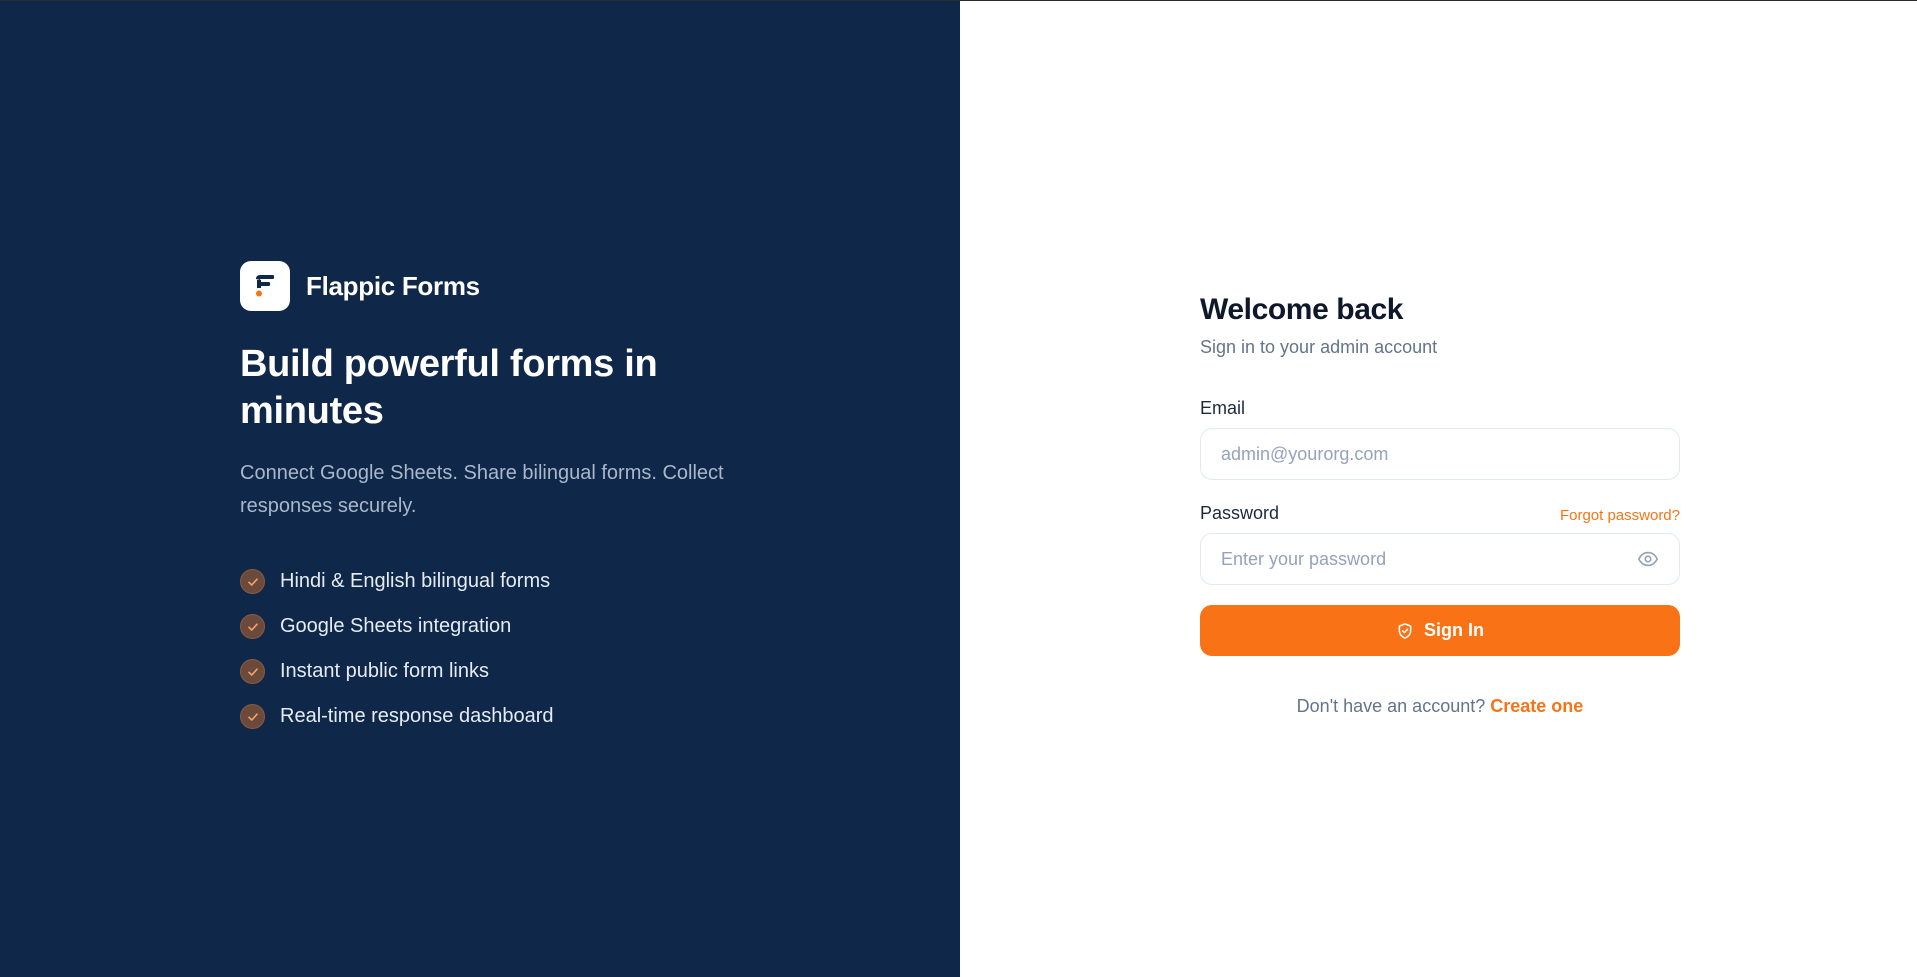 This screenshot has width=1917, height=977. Describe the element at coordinates (1620, 515) in the screenshot. I see `forgot-password-link: Forgot password?` at that location.